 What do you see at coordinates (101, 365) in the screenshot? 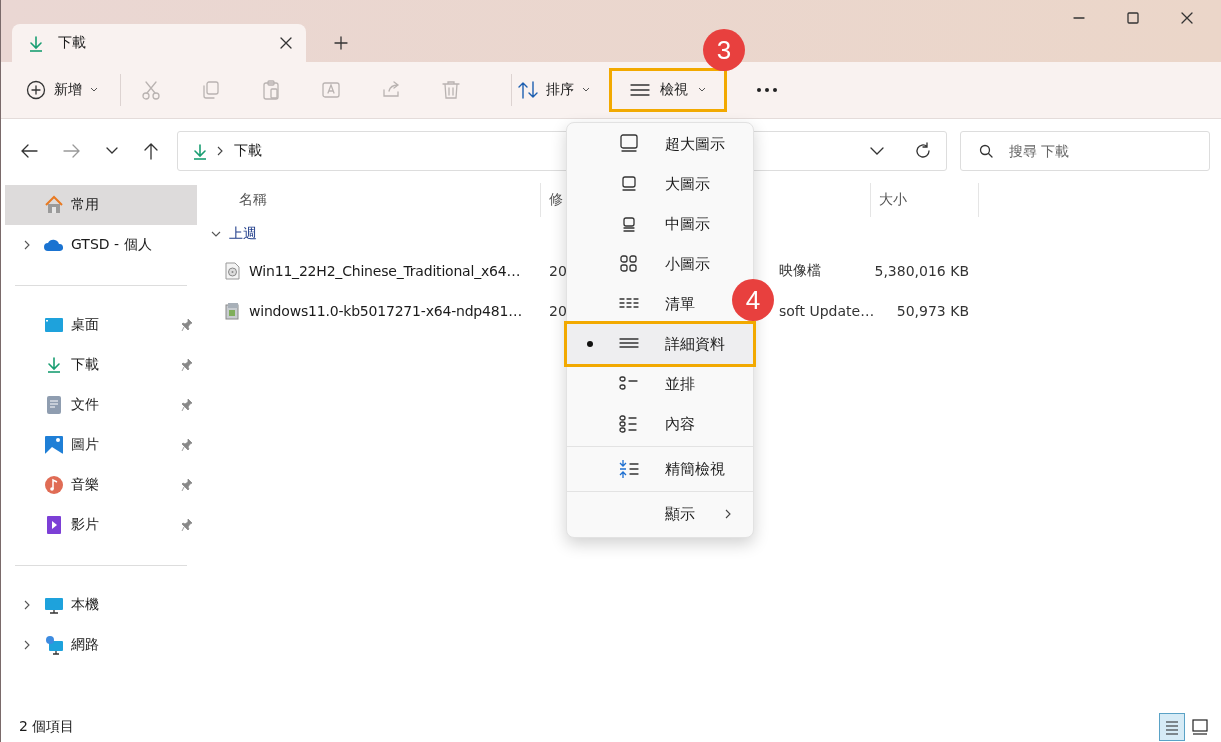
I see `sidebar-item: 下載` at bounding box center [101, 365].